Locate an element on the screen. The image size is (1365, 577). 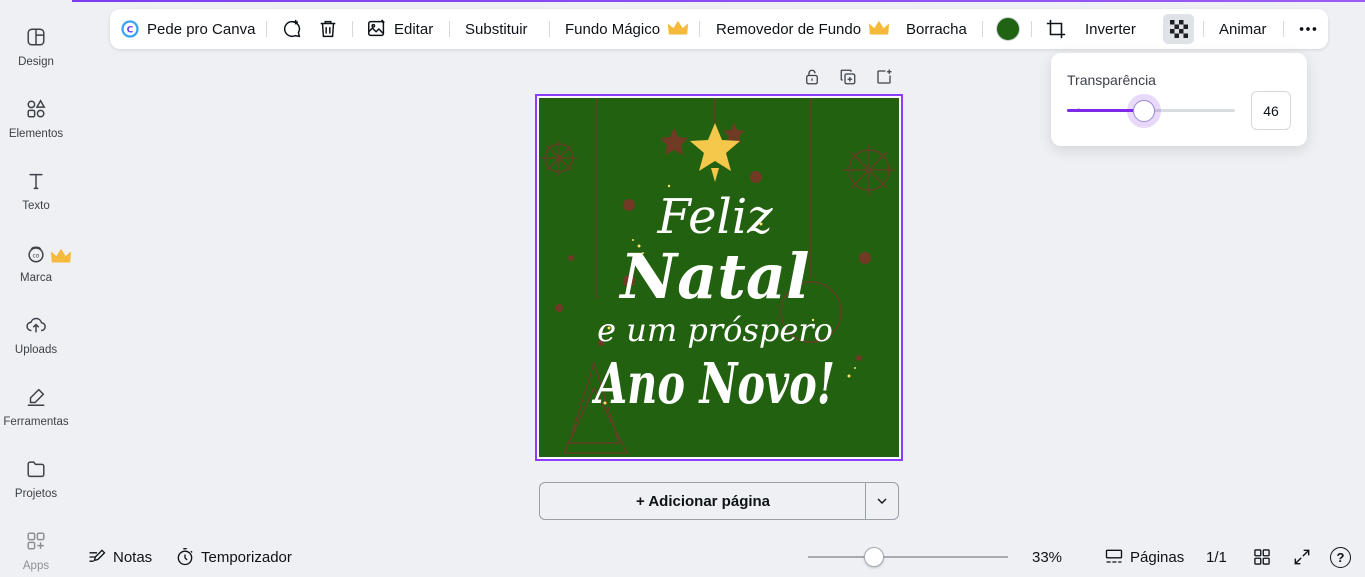
zoom-slider is located at coordinates (908, 557).